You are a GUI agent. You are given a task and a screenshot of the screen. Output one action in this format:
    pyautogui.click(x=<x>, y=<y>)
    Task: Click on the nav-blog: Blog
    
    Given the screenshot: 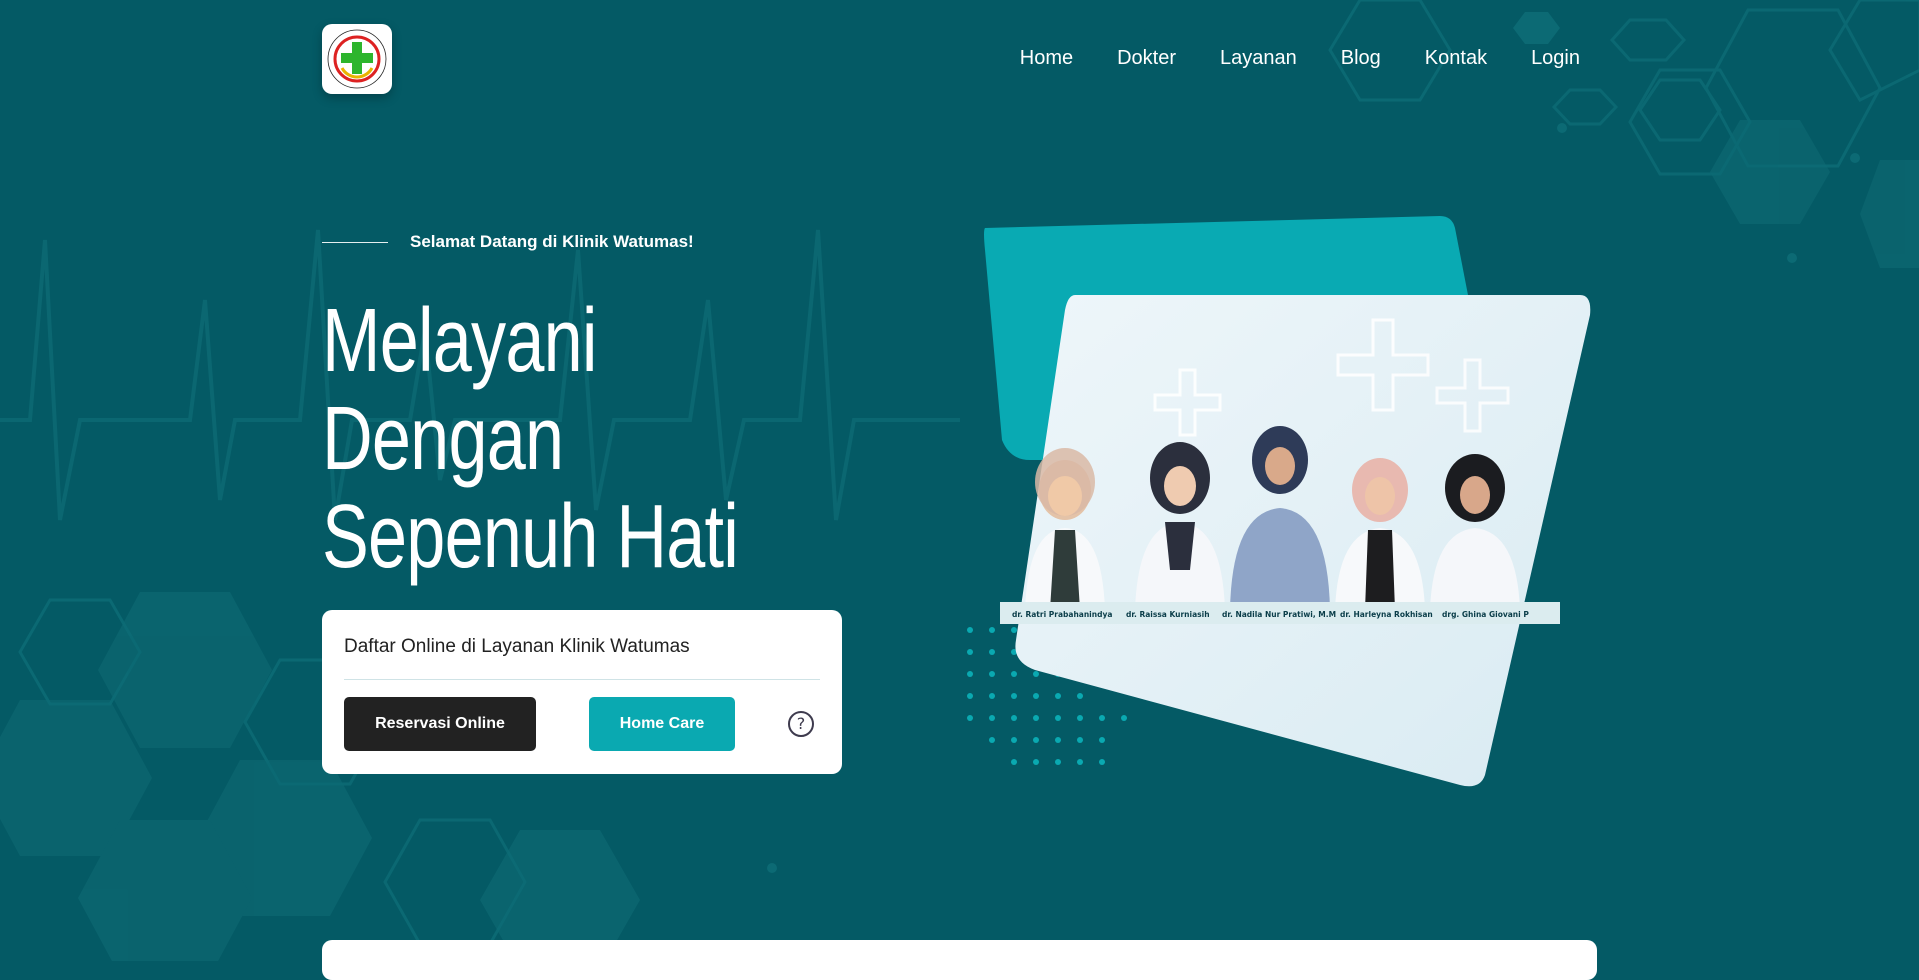 What is the action you would take?
    pyautogui.click(x=1361, y=58)
    